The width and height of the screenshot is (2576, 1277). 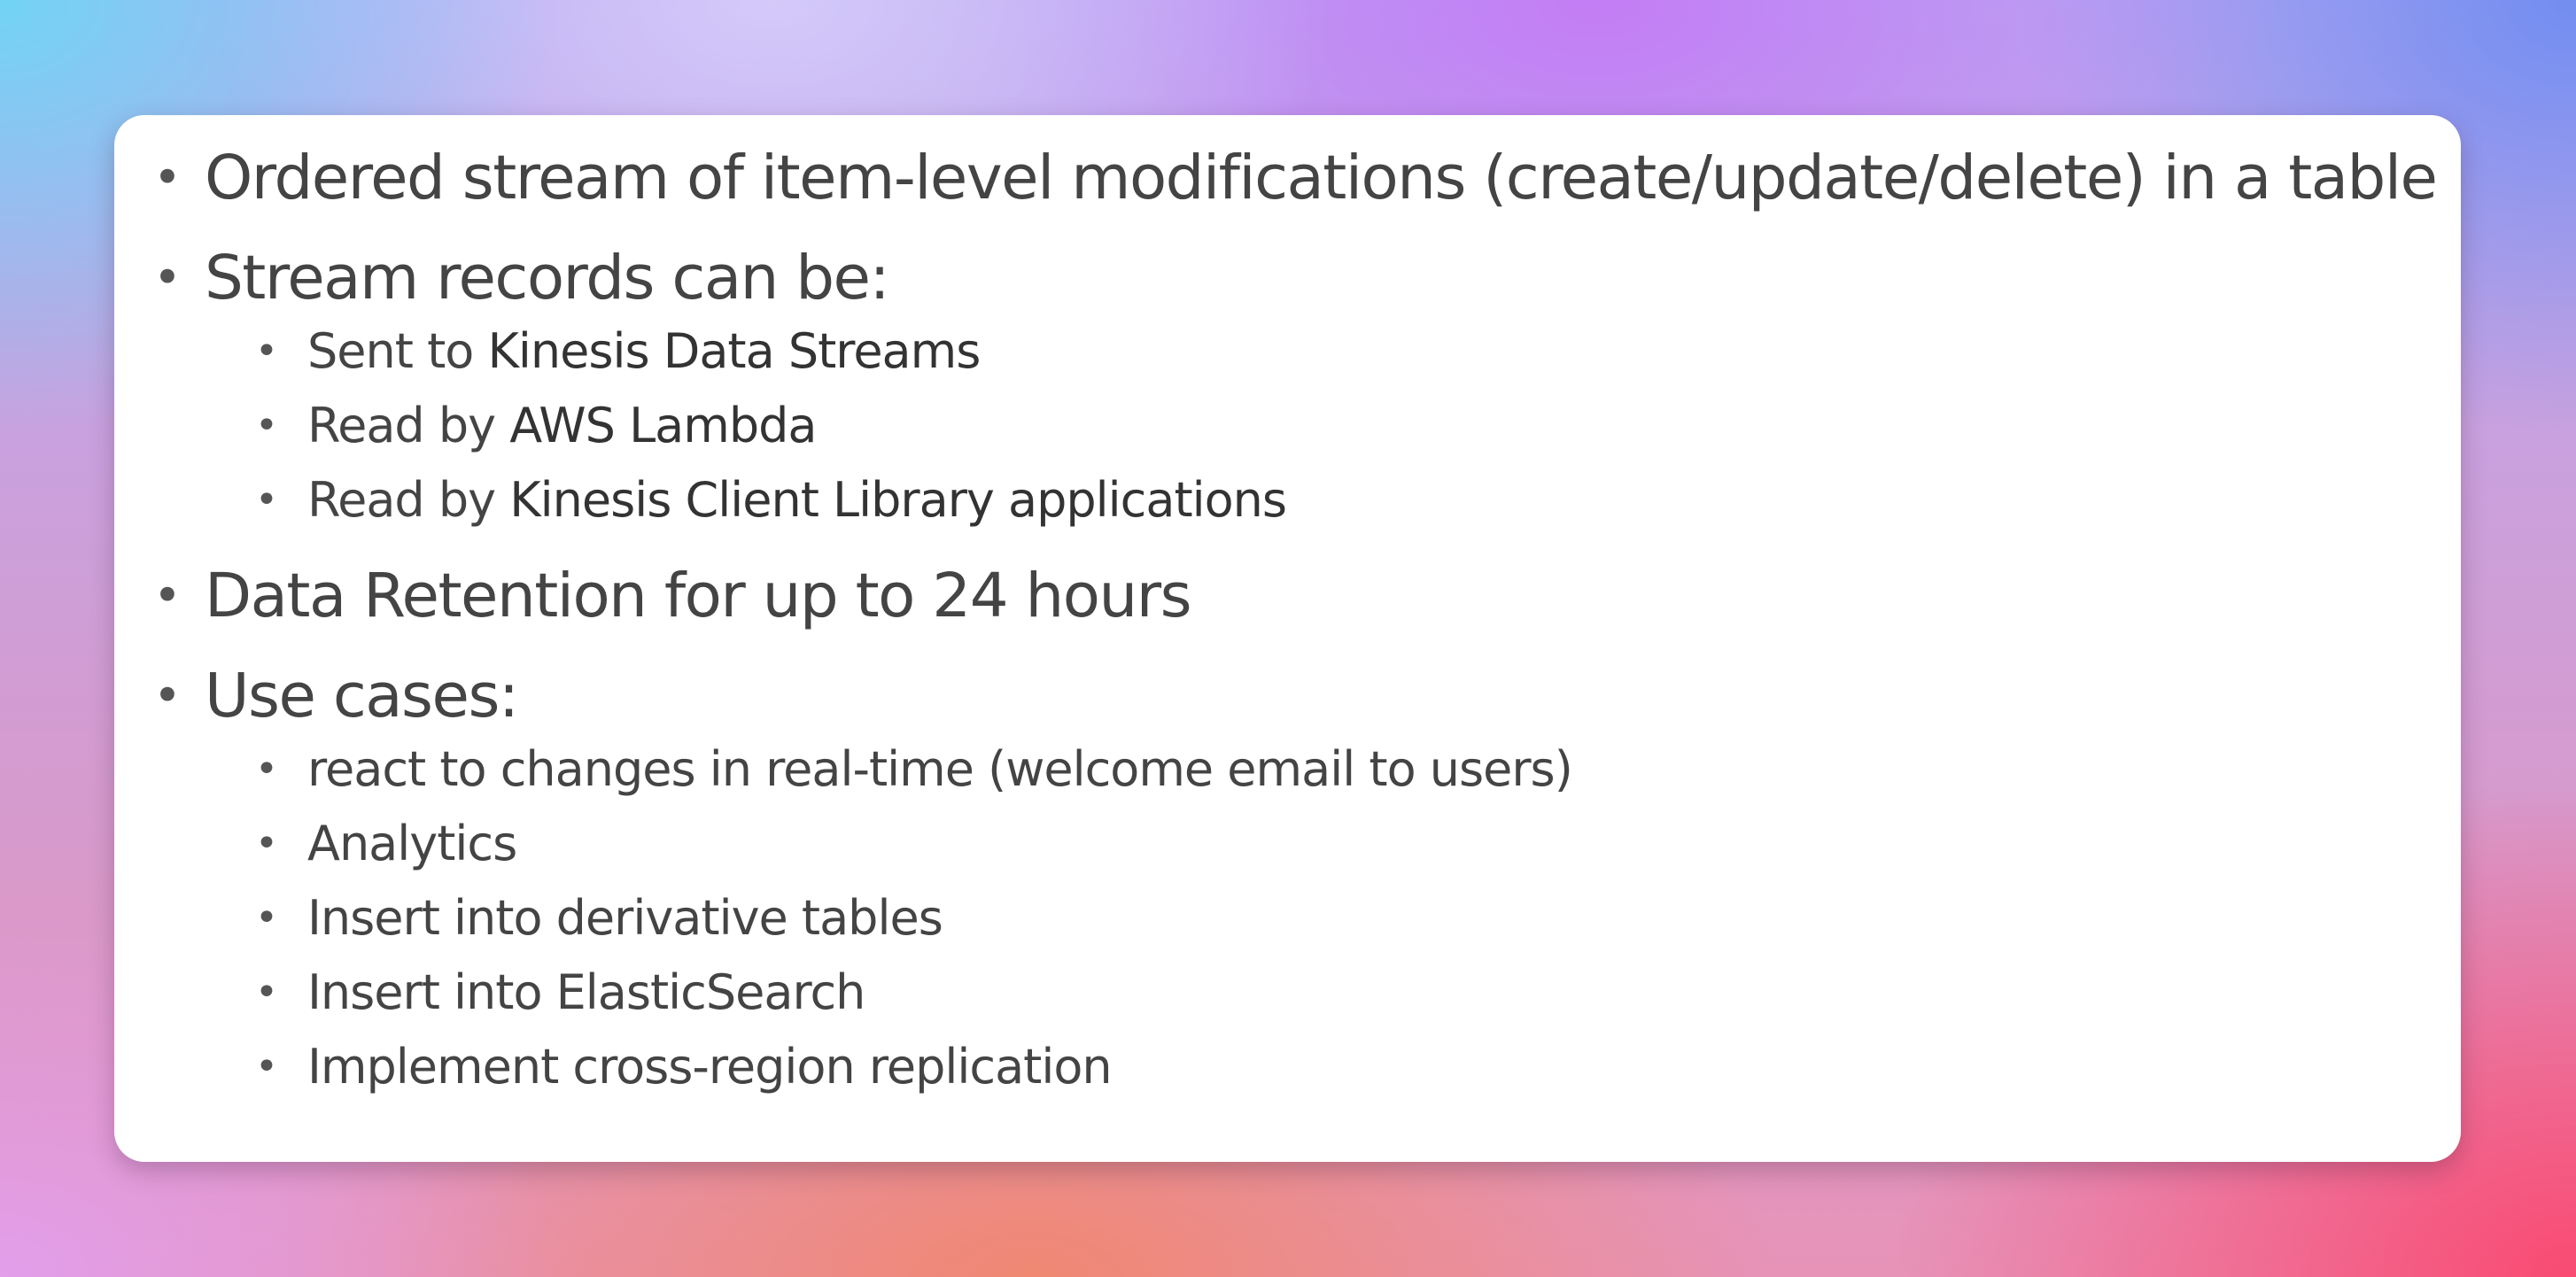 What do you see at coordinates (898, 500) in the screenshot?
I see `sub-bullet-highlight: Kinesis Client Library applications` at bounding box center [898, 500].